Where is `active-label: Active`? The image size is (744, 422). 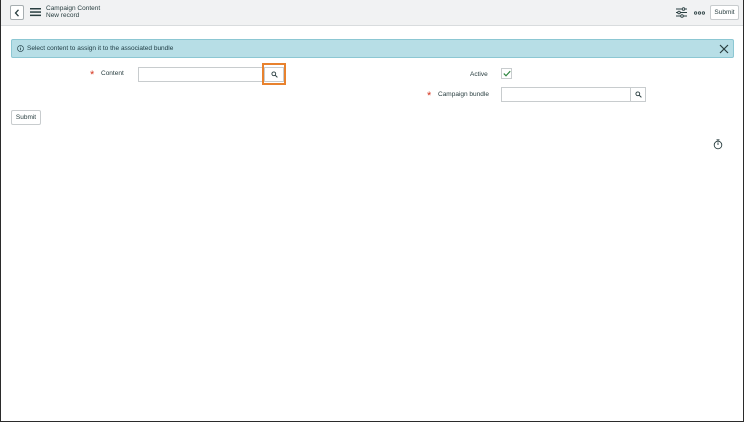 active-label: Active is located at coordinates (479, 74).